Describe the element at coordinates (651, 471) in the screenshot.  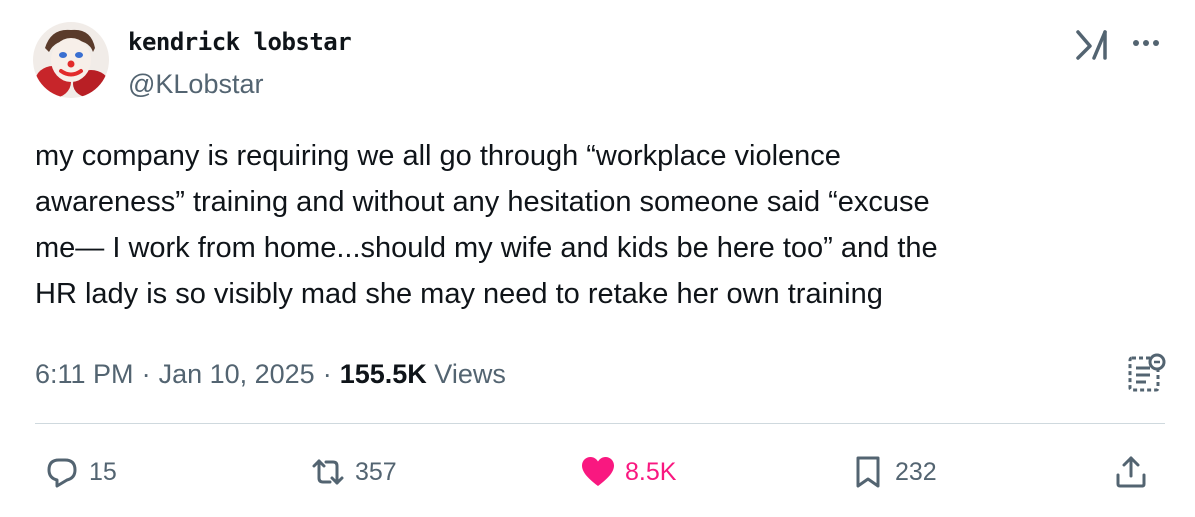
I see `like-count: 8.5K` at that location.